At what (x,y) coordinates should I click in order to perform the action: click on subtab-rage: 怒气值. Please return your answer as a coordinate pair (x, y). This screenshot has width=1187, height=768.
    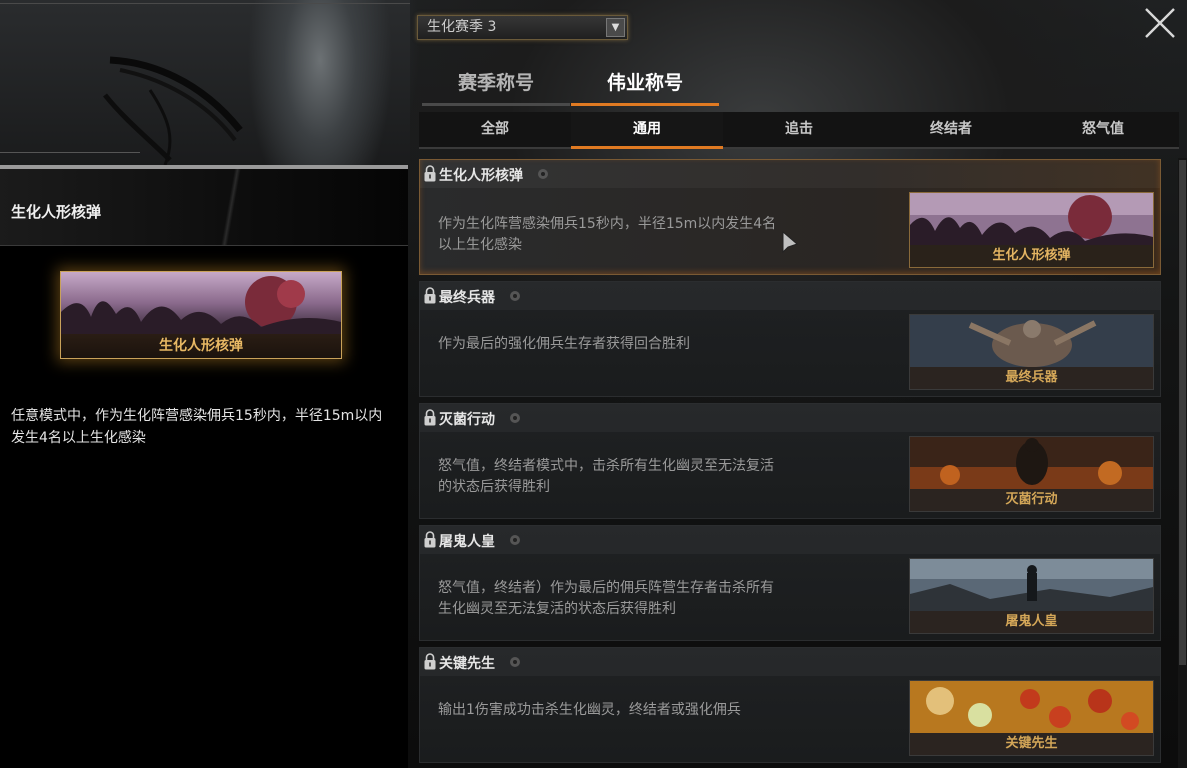
    Looking at the image, I should click on (1103, 130).